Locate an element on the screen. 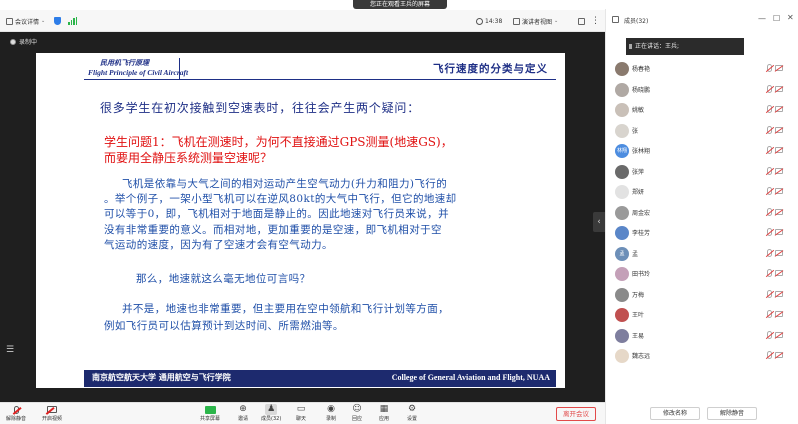  member-row: 姚敏 is located at coordinates (702, 110).